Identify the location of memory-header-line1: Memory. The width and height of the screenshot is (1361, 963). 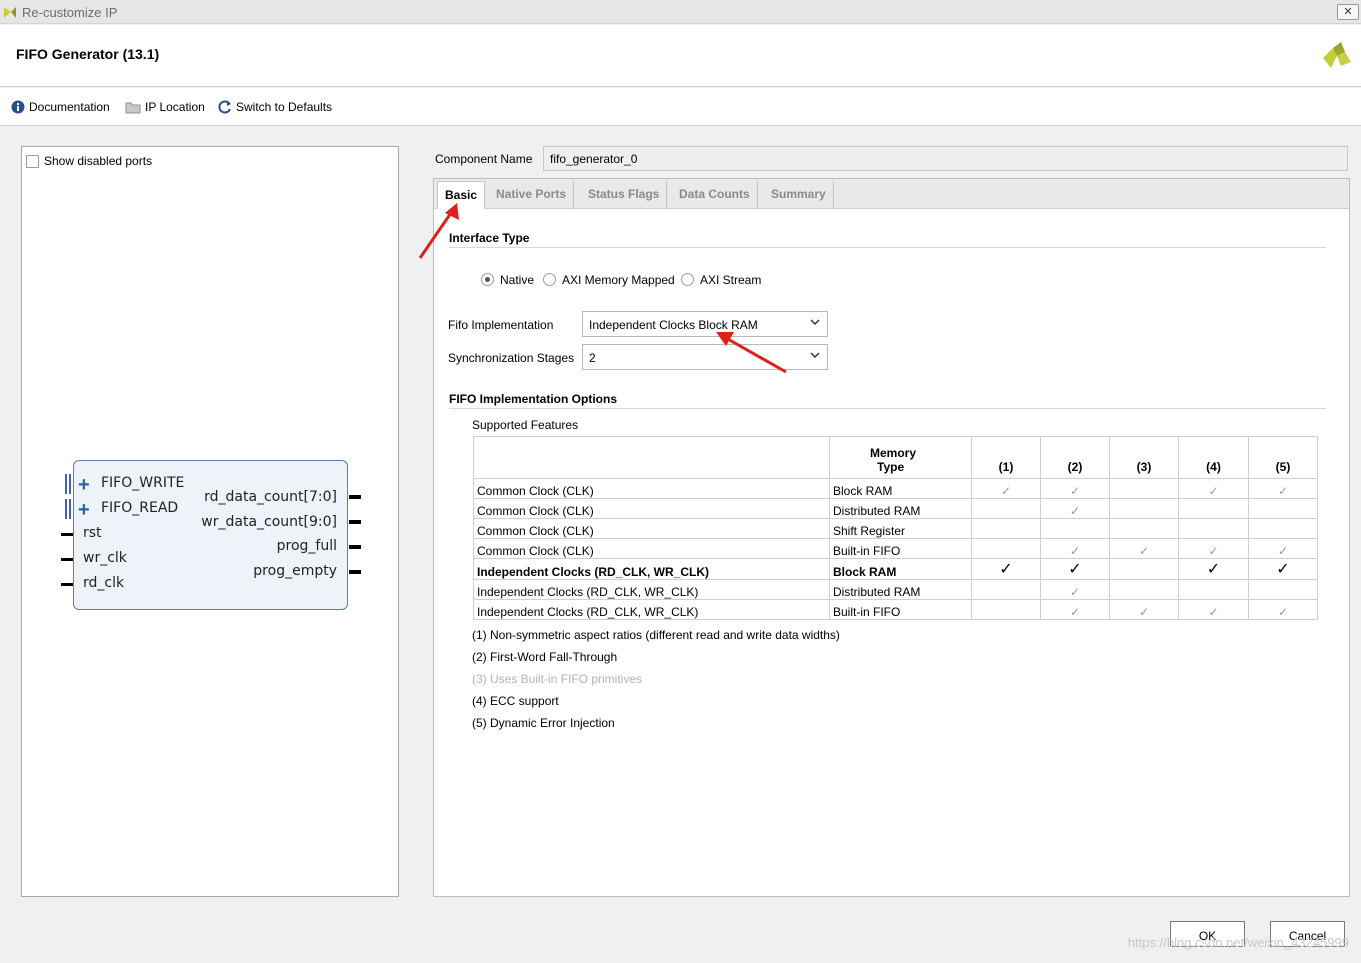
(893, 453).